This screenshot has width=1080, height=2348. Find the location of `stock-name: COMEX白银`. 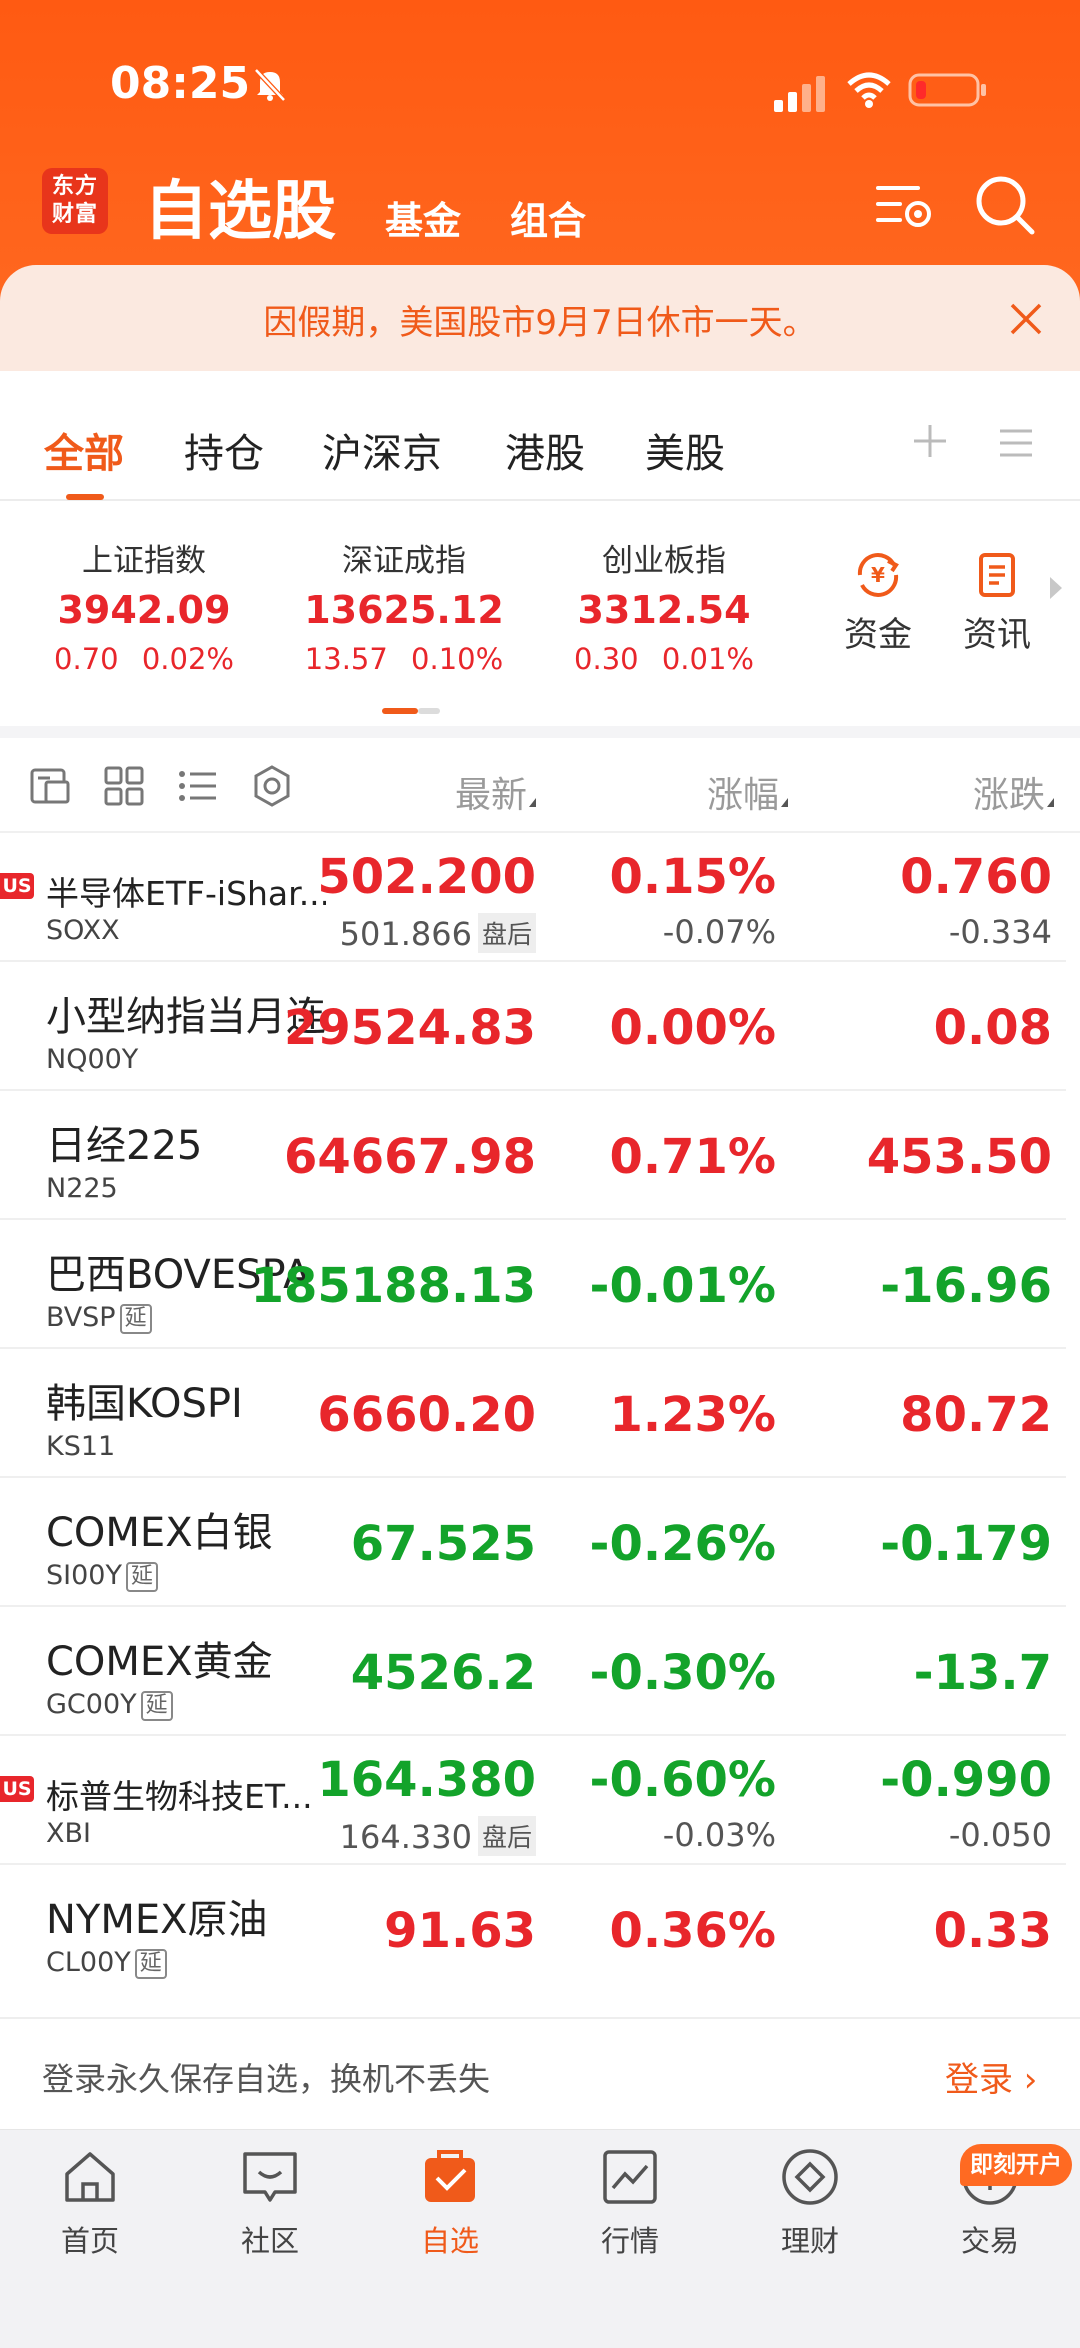

stock-name: COMEX白银 is located at coordinates (159, 1533).